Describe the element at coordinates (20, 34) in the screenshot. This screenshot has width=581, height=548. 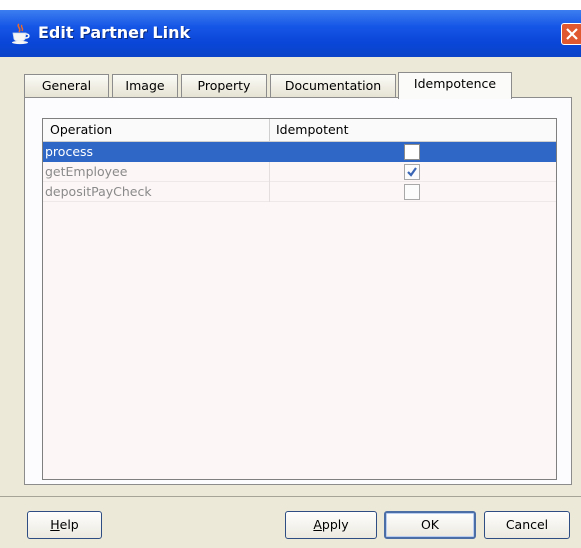
I see `java-cup-icon` at that location.